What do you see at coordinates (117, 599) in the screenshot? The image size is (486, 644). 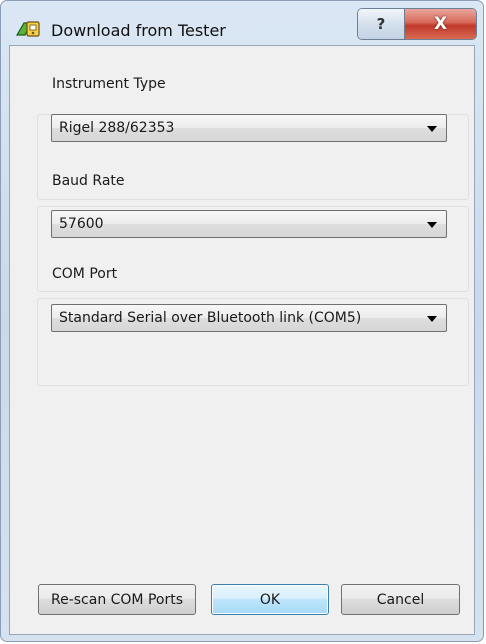 I see `rescan-com-ports-button: Re-scan COM Ports` at bounding box center [117, 599].